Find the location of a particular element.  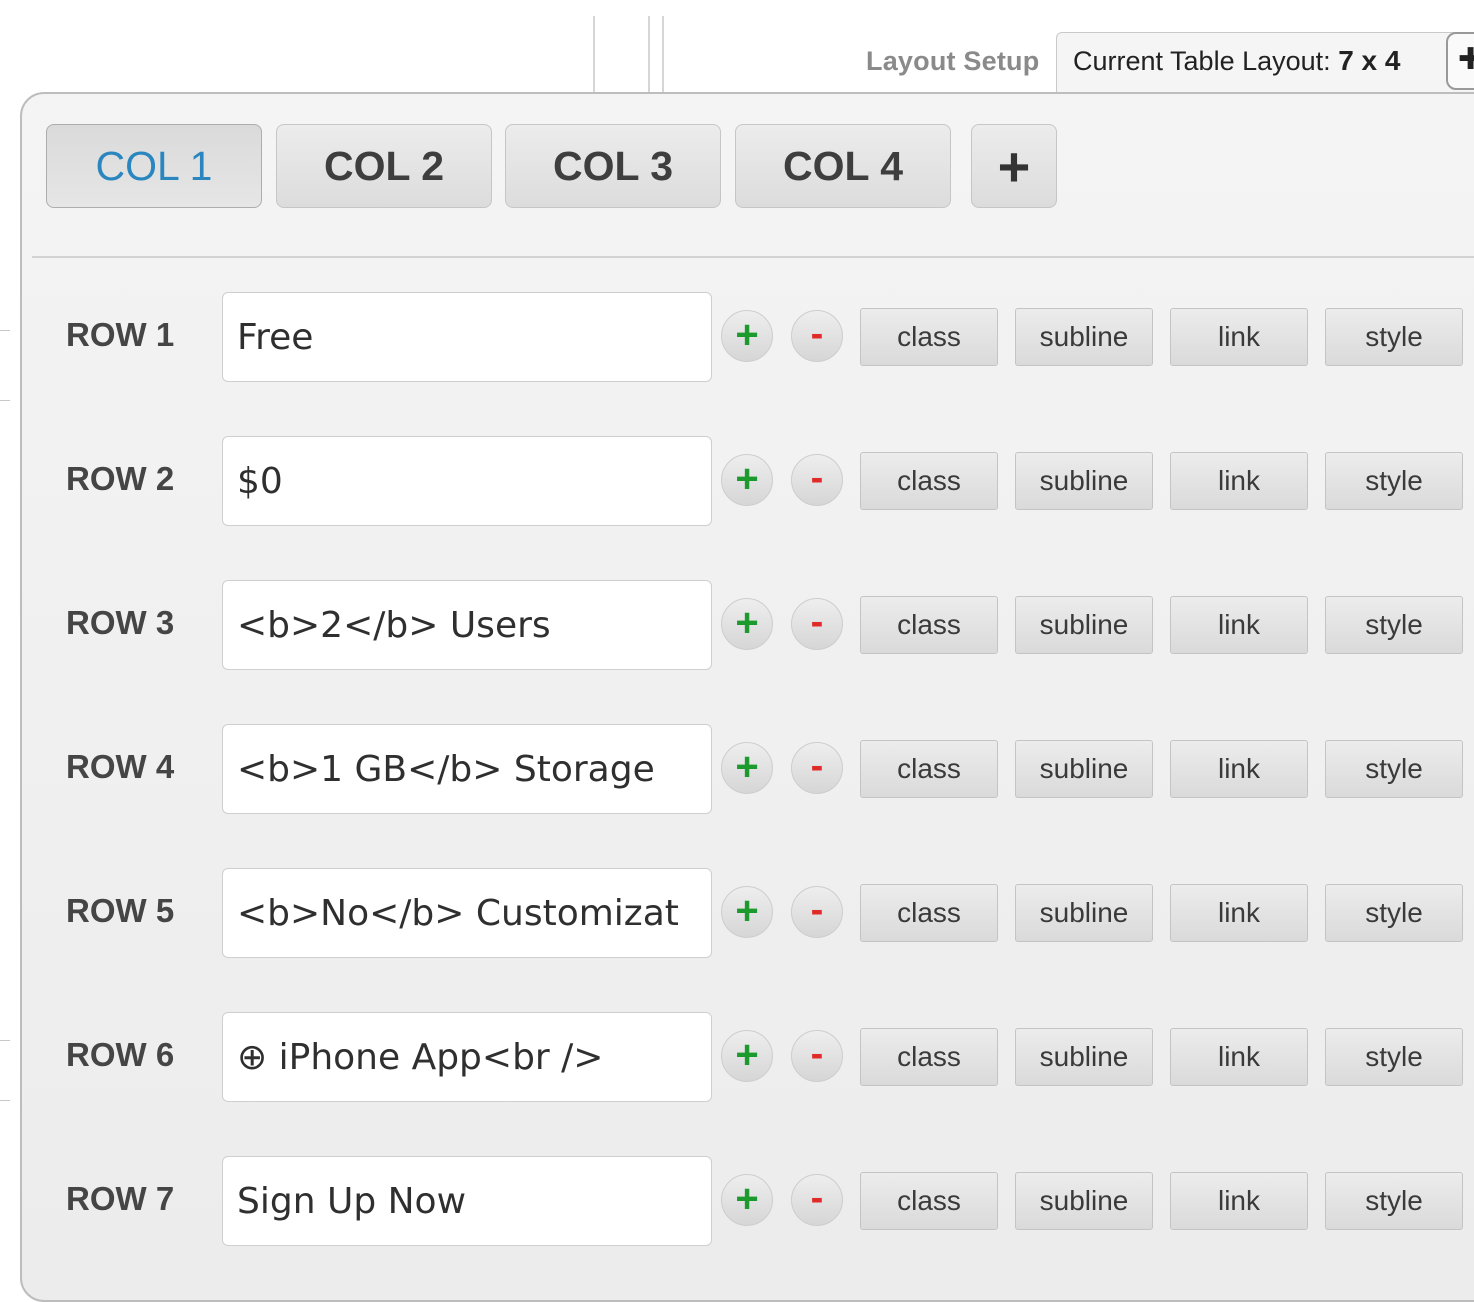

table-row: ROW 5 + - class subline link style is located at coordinates (737, 913).